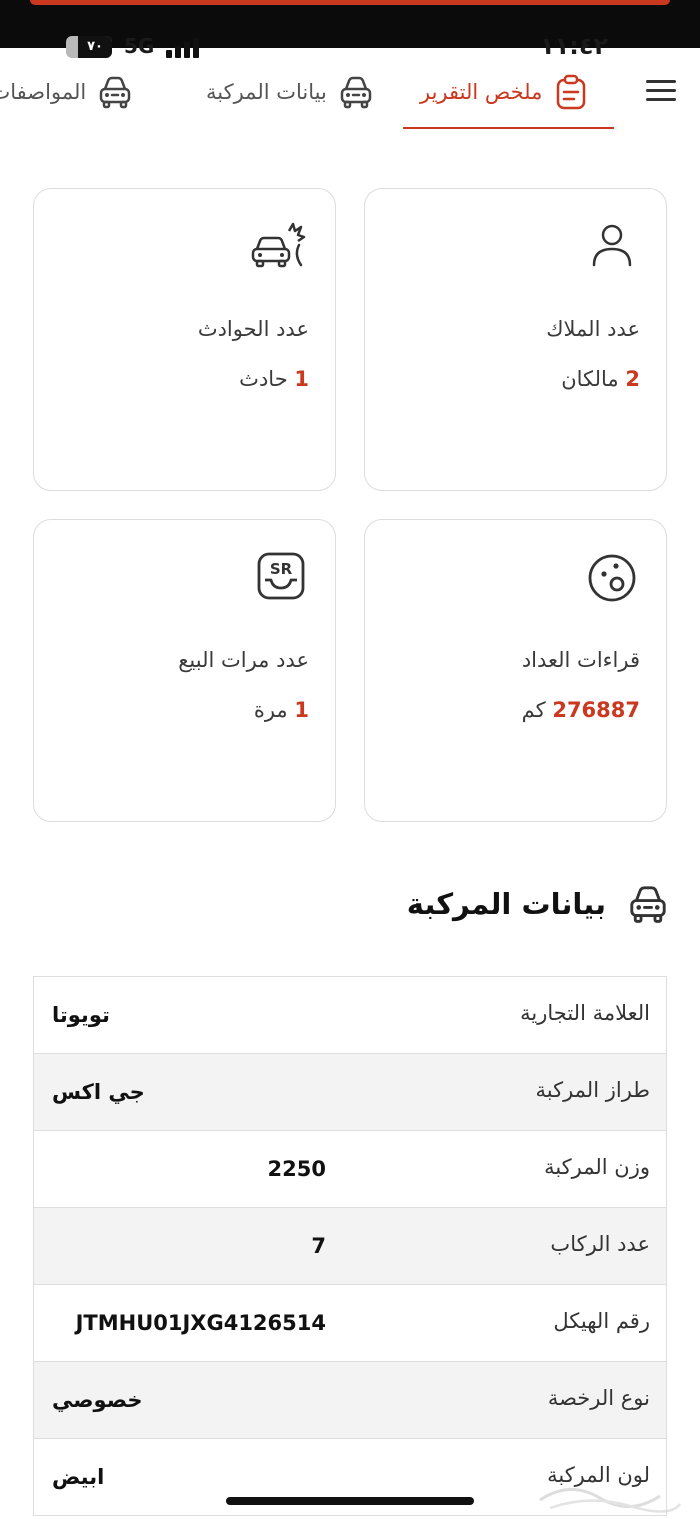 The height and width of the screenshot is (1519, 700). I want to click on row-value: 7, so click(318, 1246).